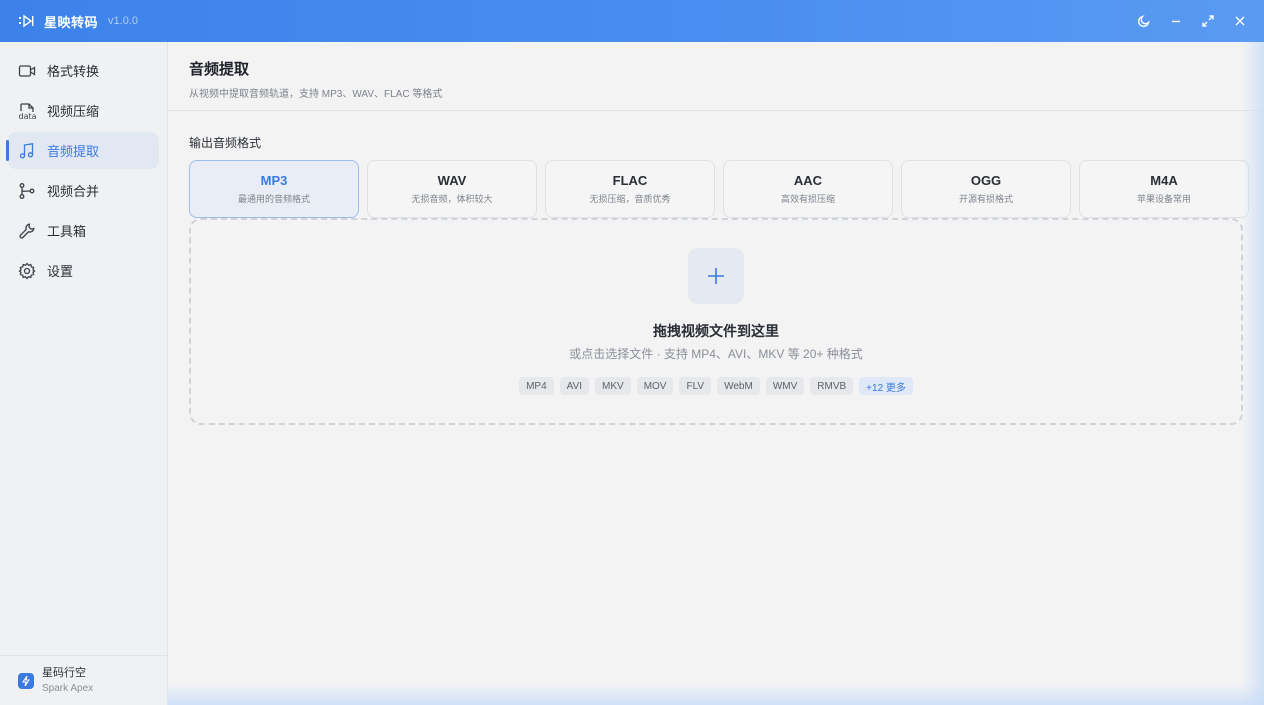  What do you see at coordinates (738, 386) in the screenshot?
I see `format-chip: WebM` at bounding box center [738, 386].